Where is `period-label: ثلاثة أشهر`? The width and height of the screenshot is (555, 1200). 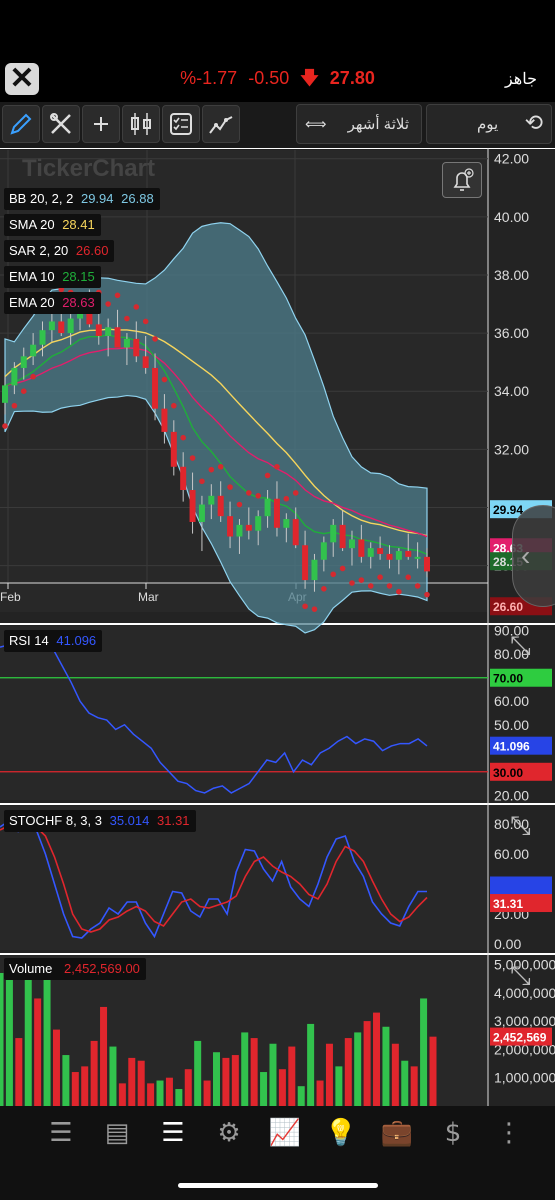 period-label: ثلاثة أشهر is located at coordinates (378, 124).